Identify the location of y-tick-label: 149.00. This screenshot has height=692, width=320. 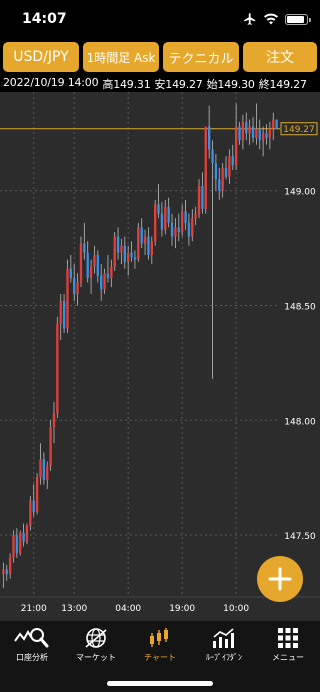
(300, 193).